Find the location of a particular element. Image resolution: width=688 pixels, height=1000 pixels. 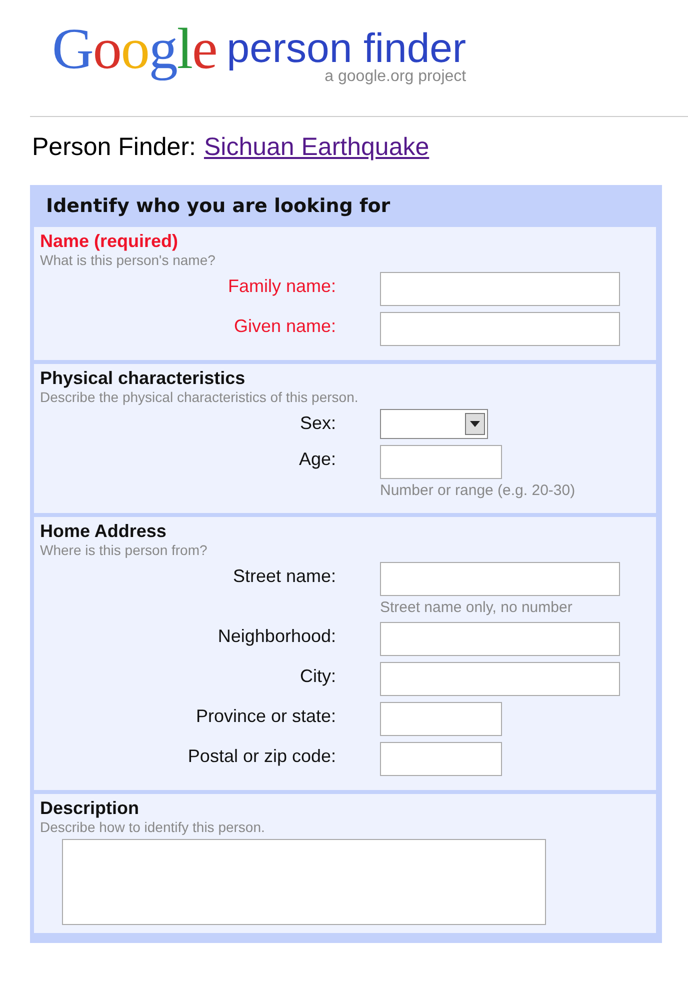

field-label: Age: is located at coordinates (317, 459).